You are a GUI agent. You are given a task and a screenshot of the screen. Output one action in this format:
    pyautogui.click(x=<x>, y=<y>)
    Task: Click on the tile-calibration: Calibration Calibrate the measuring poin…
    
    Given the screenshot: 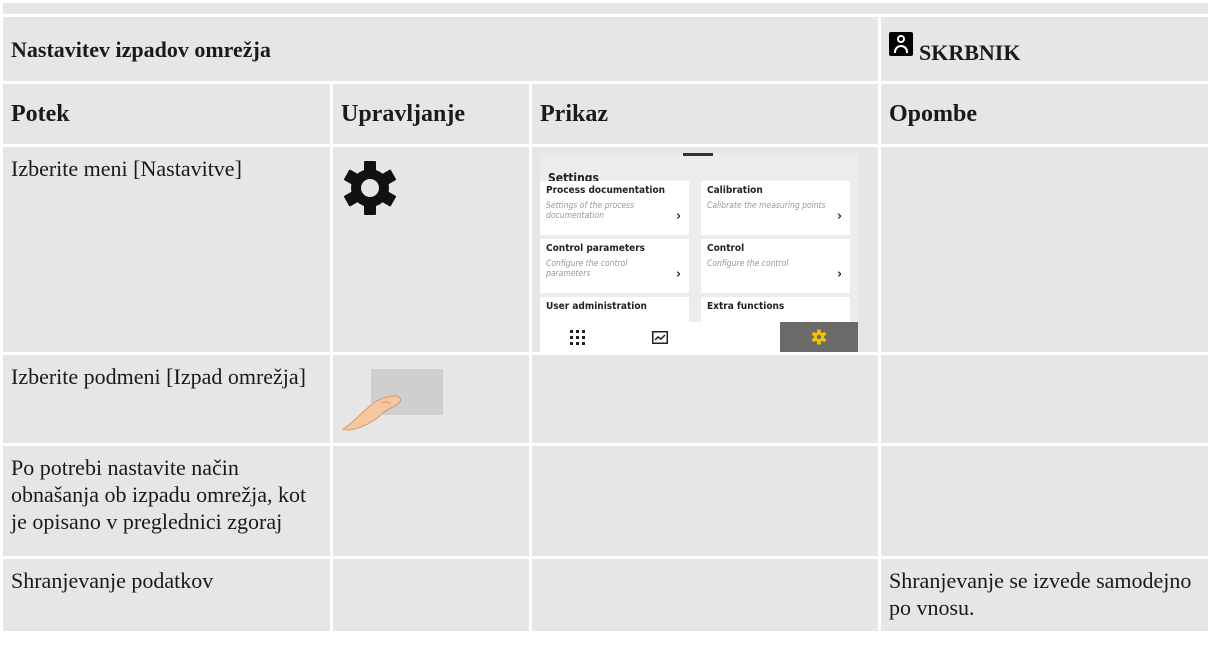 What is the action you would take?
    pyautogui.click(x=775, y=208)
    